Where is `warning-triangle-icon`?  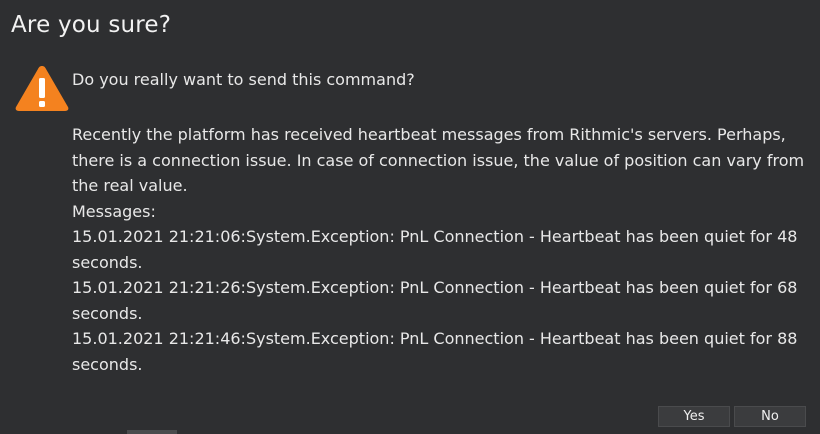 warning-triangle-icon is located at coordinates (42, 88).